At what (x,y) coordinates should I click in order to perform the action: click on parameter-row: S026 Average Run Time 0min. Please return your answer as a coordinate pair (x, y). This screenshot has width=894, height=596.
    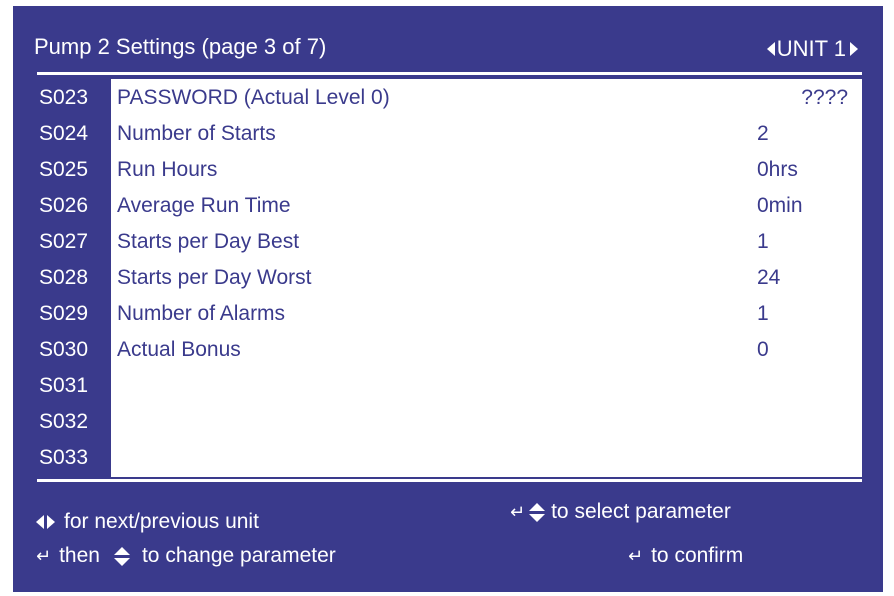
    Looking at the image, I should click on (449, 206).